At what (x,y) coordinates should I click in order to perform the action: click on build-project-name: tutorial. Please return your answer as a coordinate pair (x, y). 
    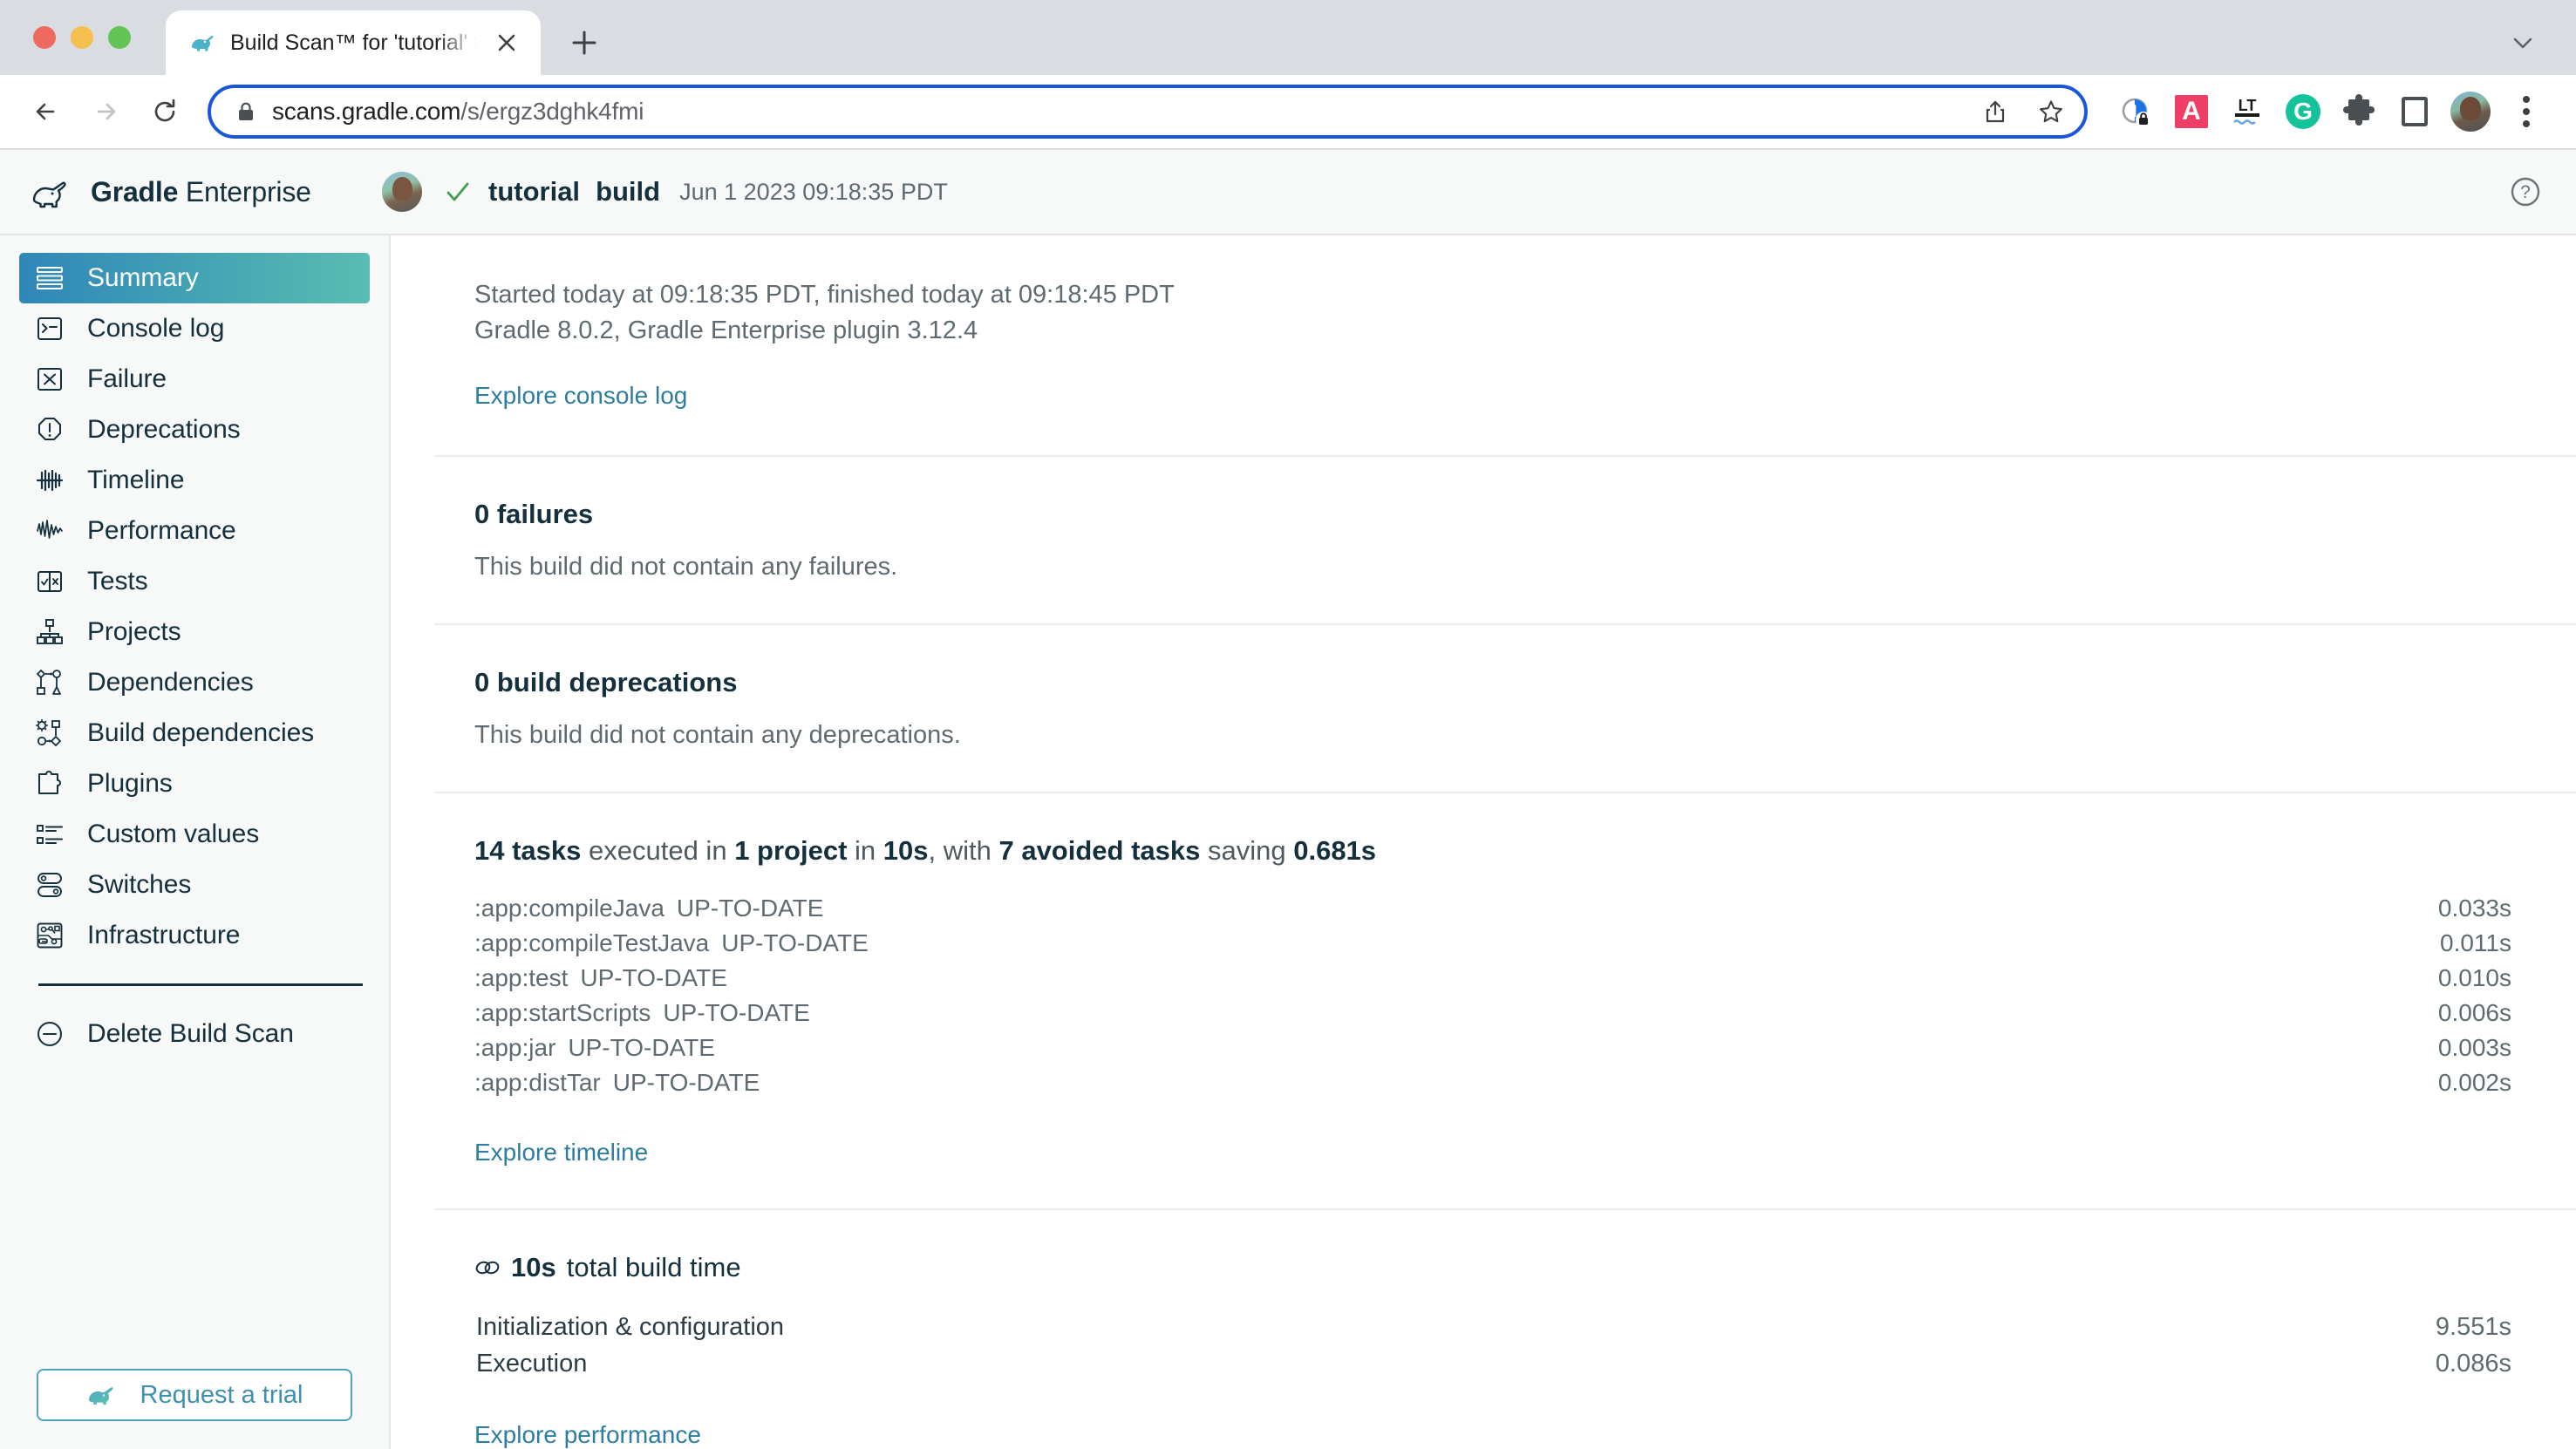
    Looking at the image, I should click on (534, 191).